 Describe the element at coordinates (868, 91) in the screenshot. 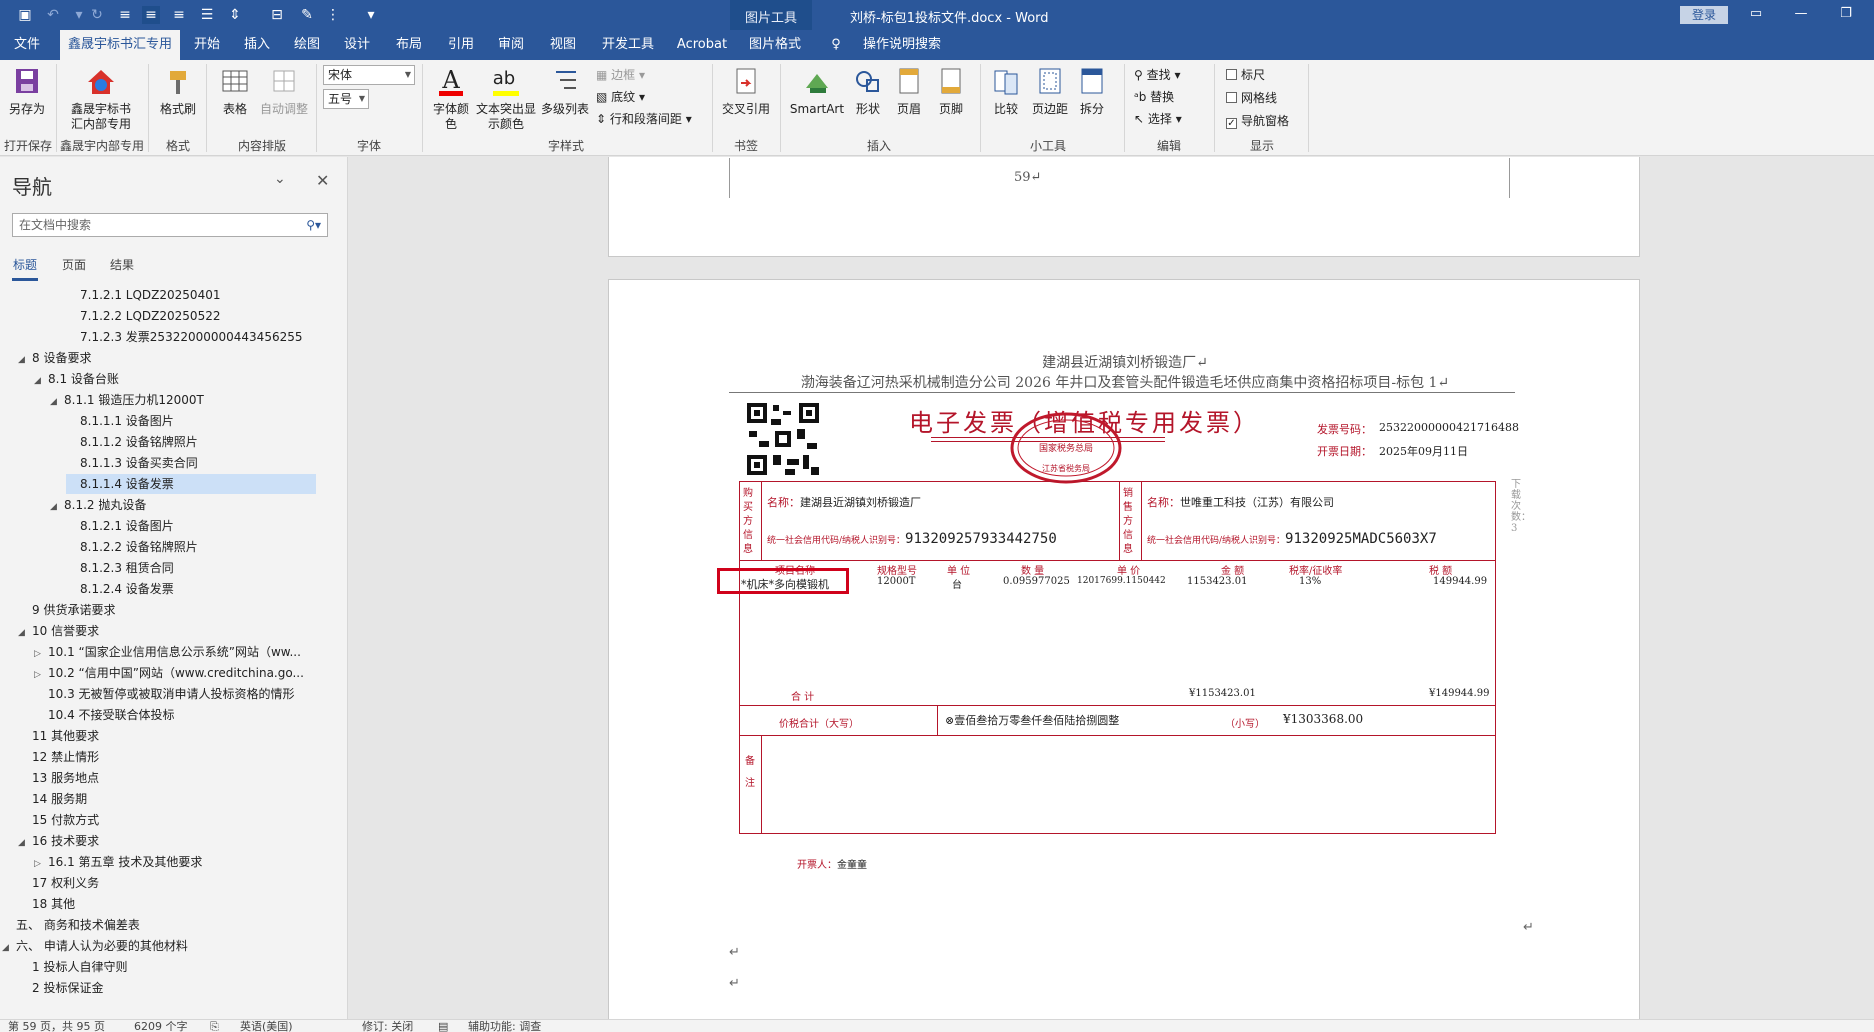

I see `shape-button: 形状` at that location.